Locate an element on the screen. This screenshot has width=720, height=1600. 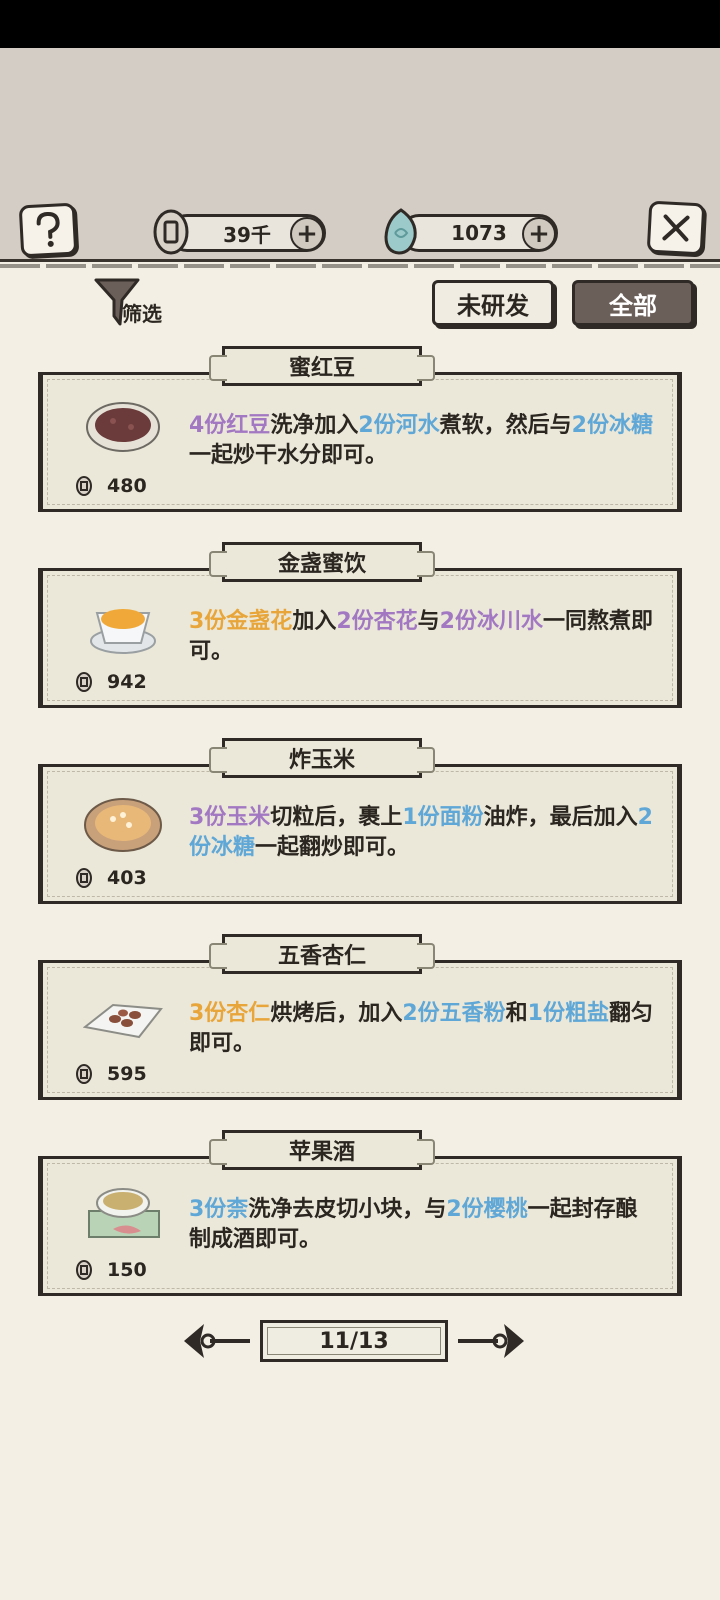
description-text: 与 is located at coordinates (428, 621).